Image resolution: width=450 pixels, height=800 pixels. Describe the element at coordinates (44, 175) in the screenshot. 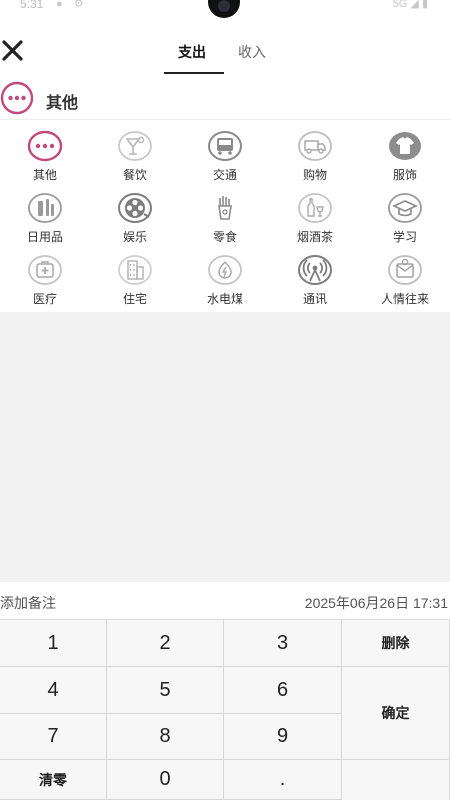

I see `category-label: 其他` at that location.